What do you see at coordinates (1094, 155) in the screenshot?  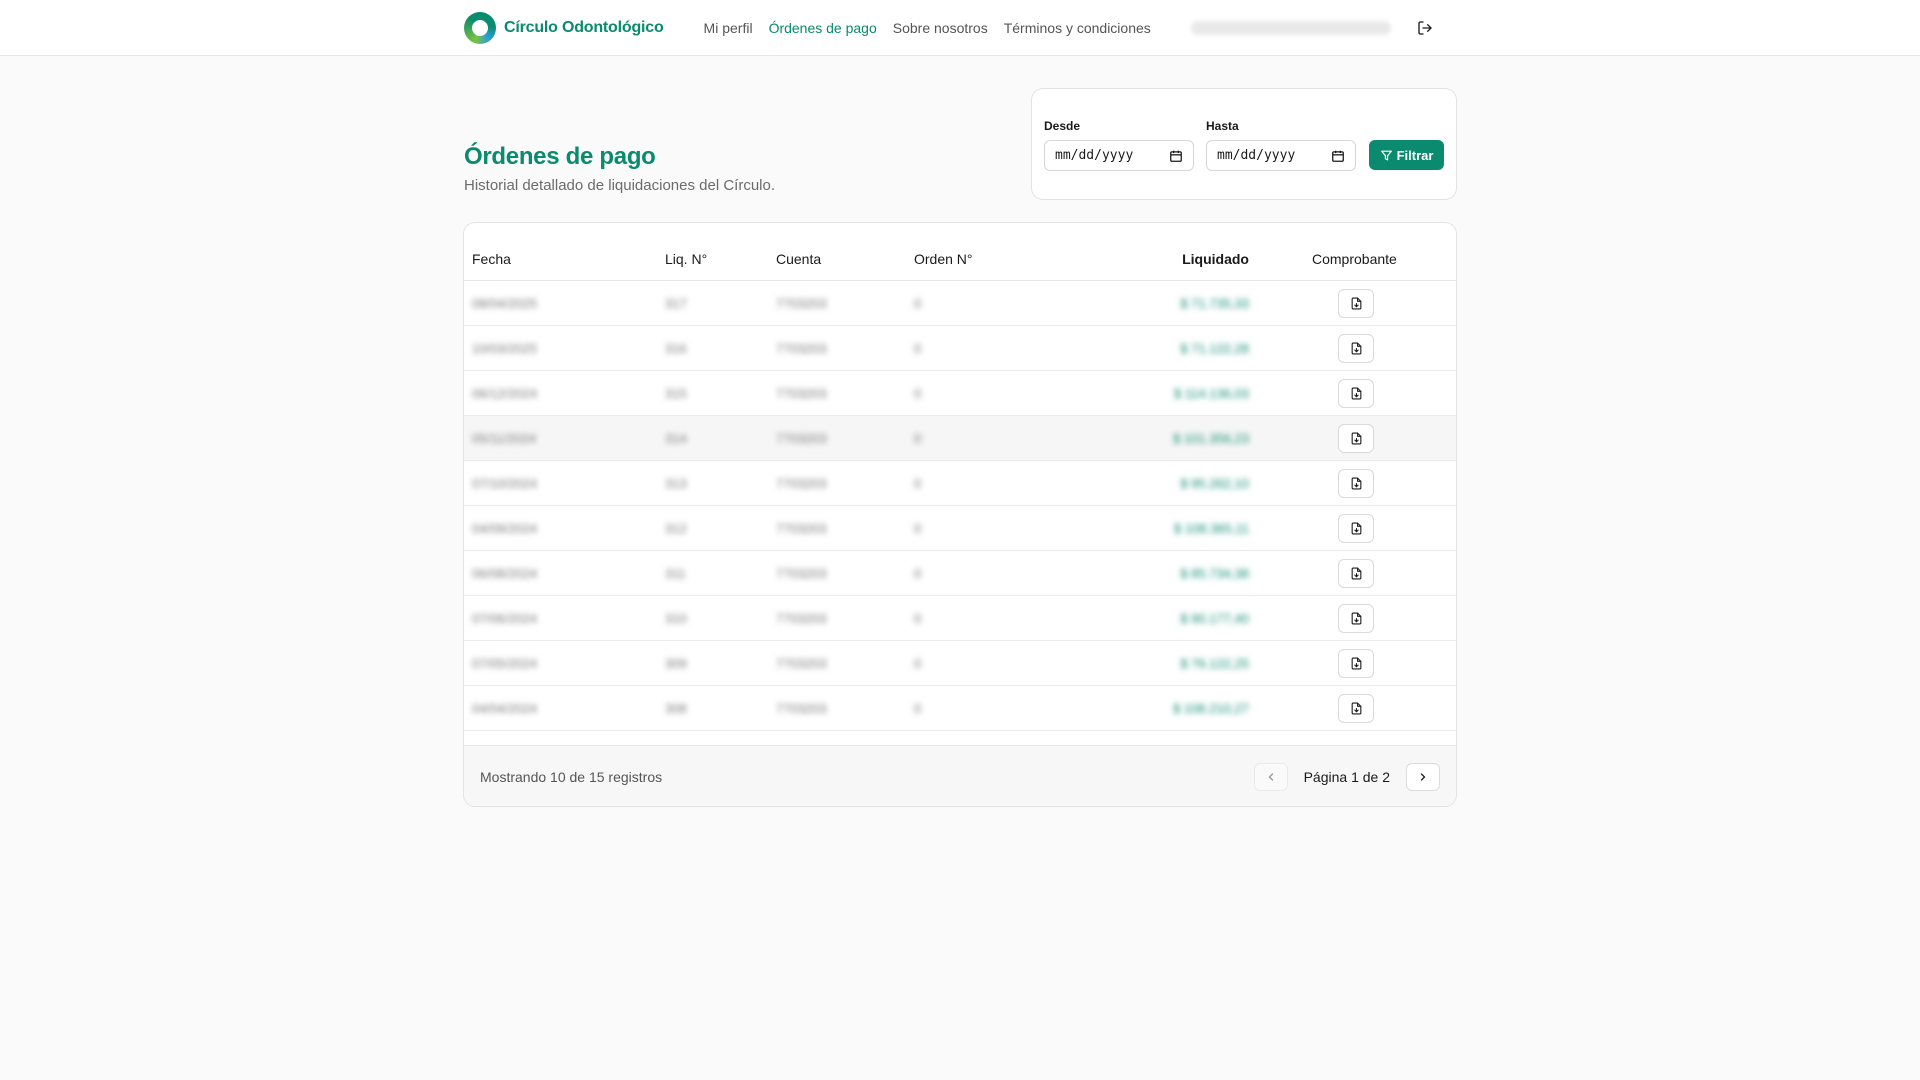 I see `from-date-value: mm/dd/yyyy` at bounding box center [1094, 155].